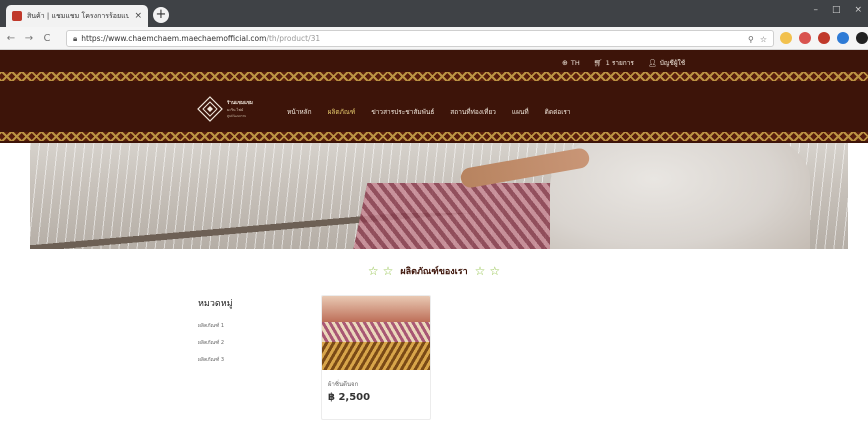 This screenshot has width=868, height=443. I want to click on logo-line: มะริน ไฟน์, so click(235, 110).